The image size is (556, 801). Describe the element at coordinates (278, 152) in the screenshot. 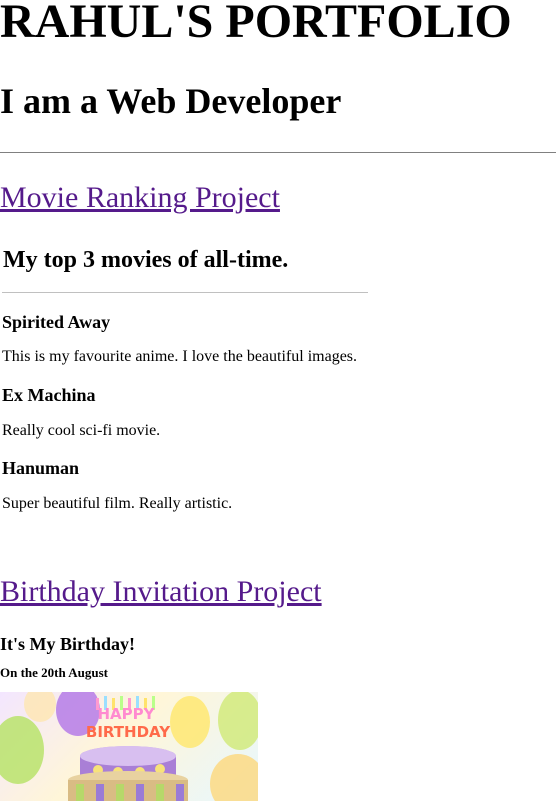

I see `section-divider` at that location.